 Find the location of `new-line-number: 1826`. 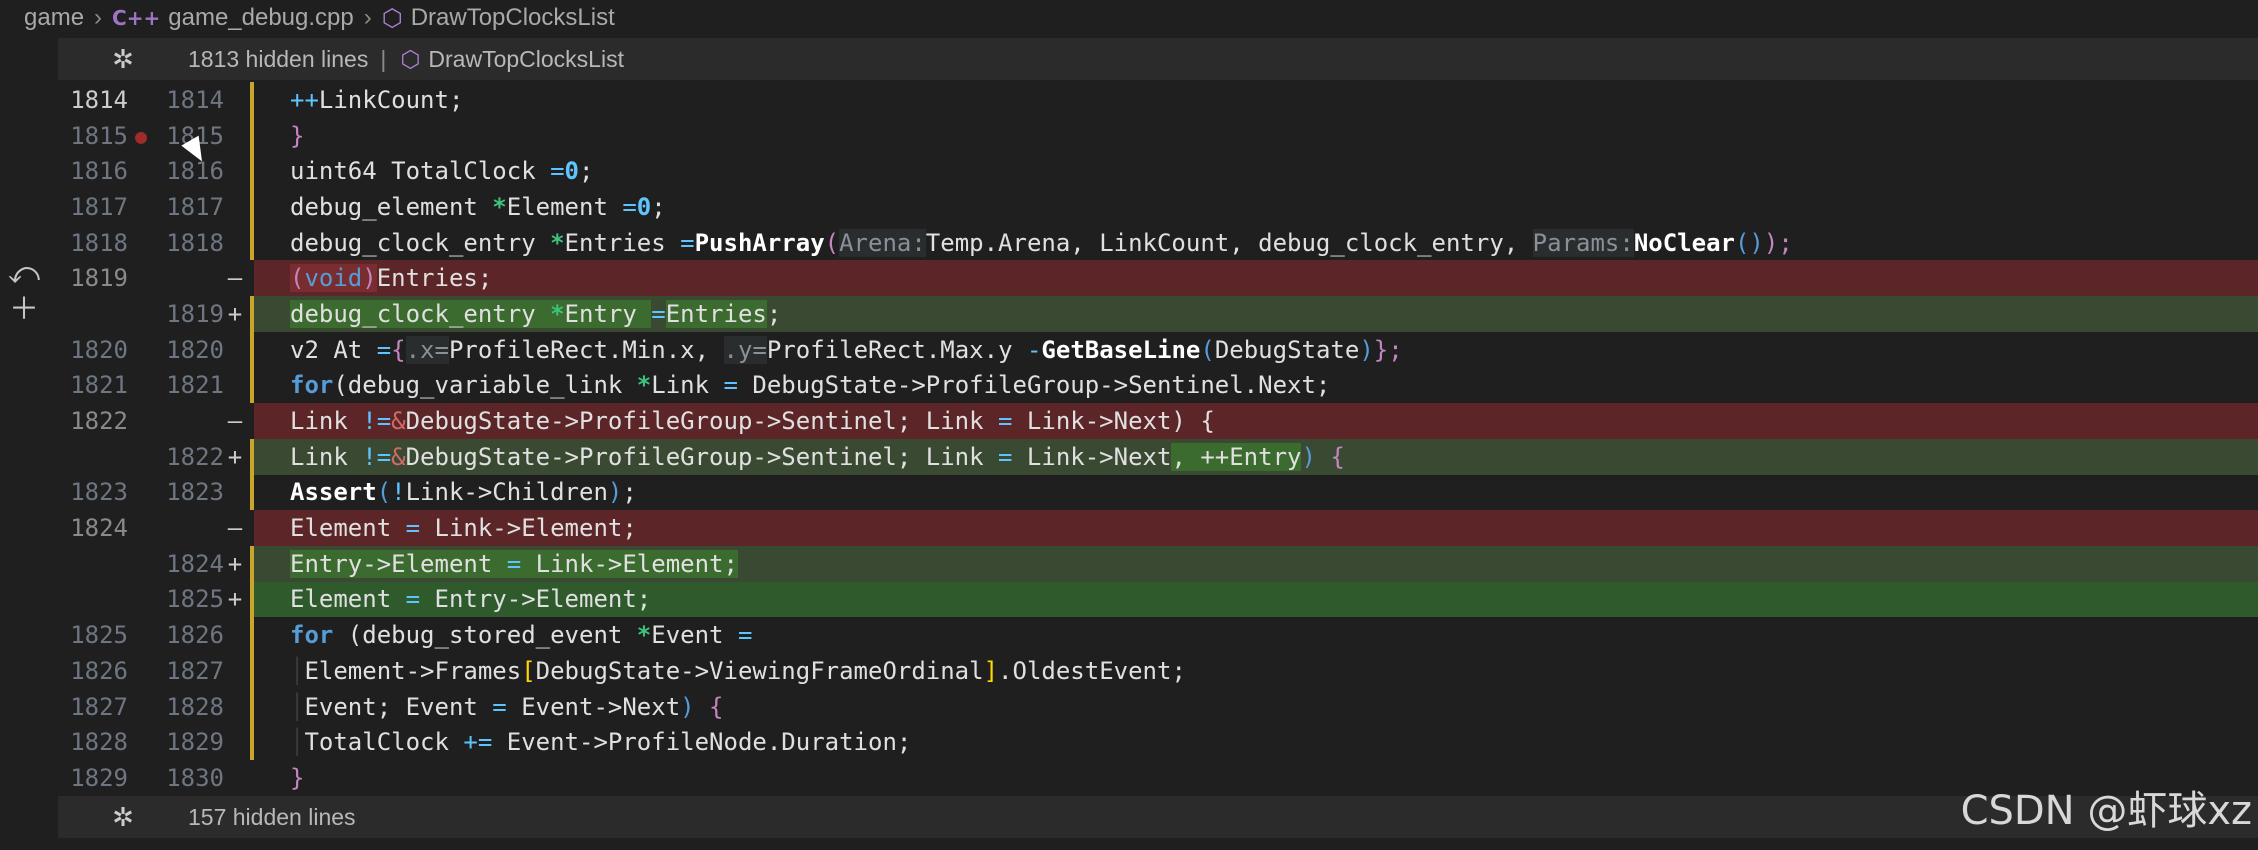

new-line-number: 1826 is located at coordinates (195, 635).